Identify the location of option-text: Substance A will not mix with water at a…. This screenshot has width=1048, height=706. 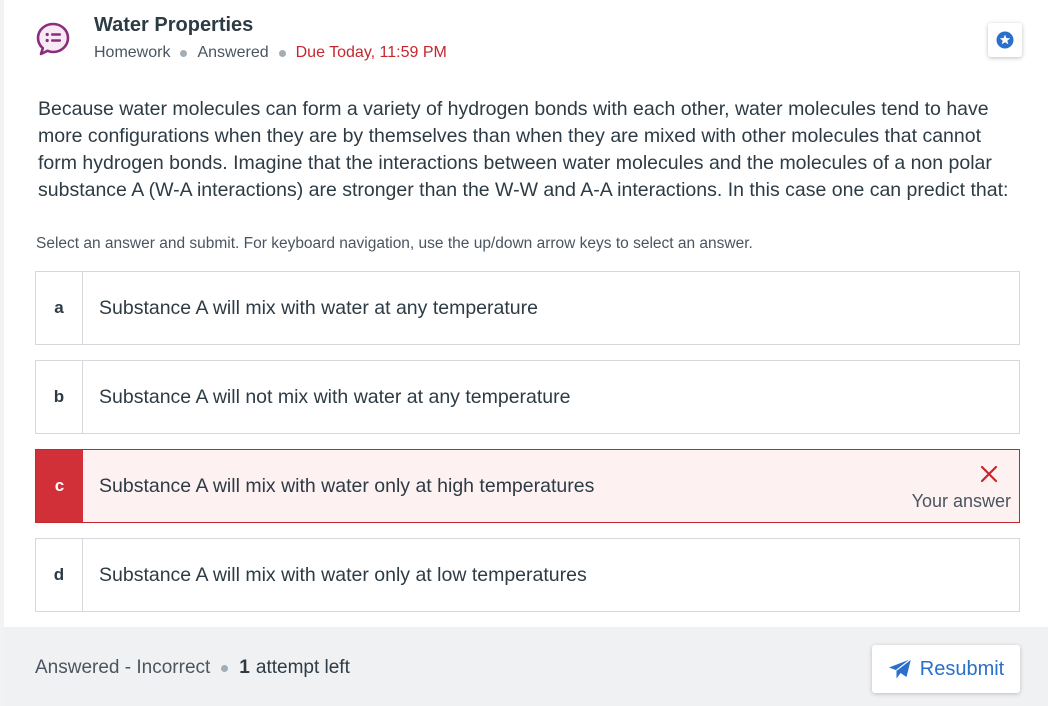
(335, 396).